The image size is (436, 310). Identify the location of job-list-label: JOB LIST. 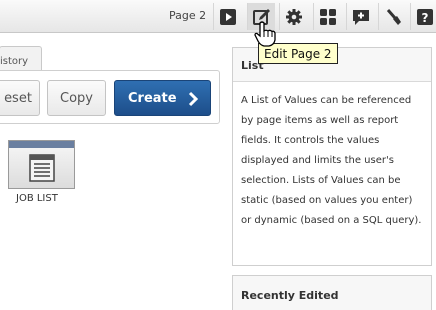
(37, 198).